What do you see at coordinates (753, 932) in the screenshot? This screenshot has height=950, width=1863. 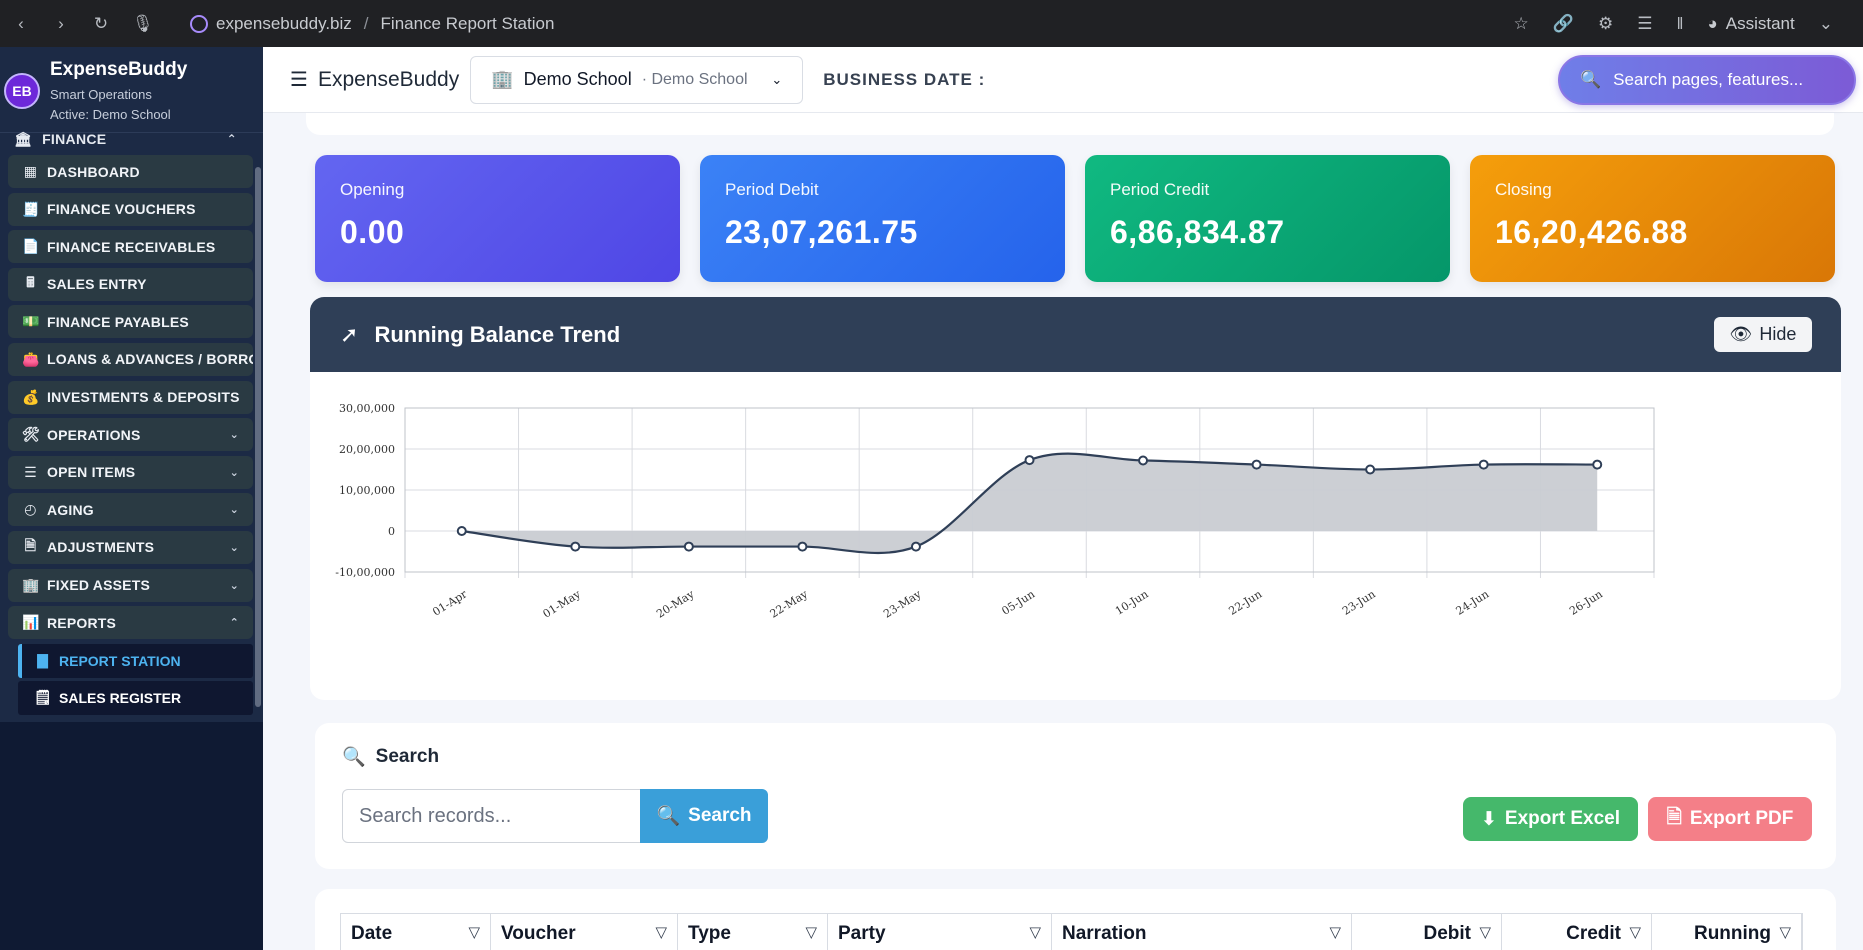 I see `column-header-type: Type ▽` at bounding box center [753, 932].